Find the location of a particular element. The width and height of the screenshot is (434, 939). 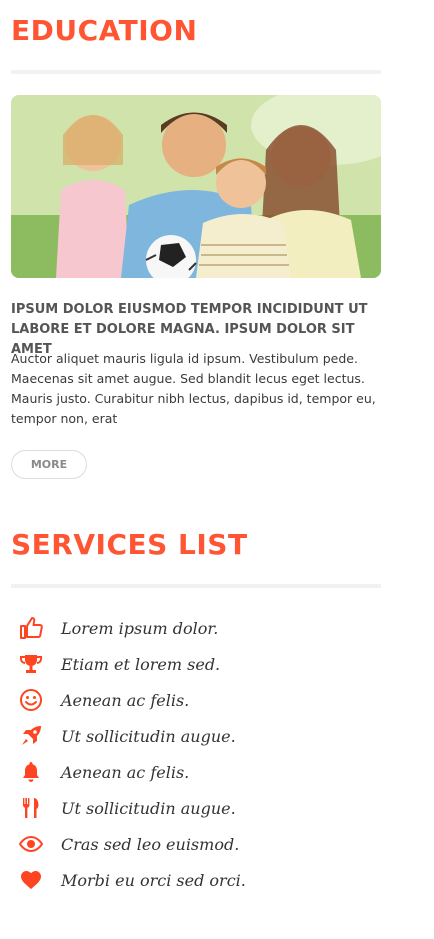

fork-knife-icon is located at coordinates (31, 808).